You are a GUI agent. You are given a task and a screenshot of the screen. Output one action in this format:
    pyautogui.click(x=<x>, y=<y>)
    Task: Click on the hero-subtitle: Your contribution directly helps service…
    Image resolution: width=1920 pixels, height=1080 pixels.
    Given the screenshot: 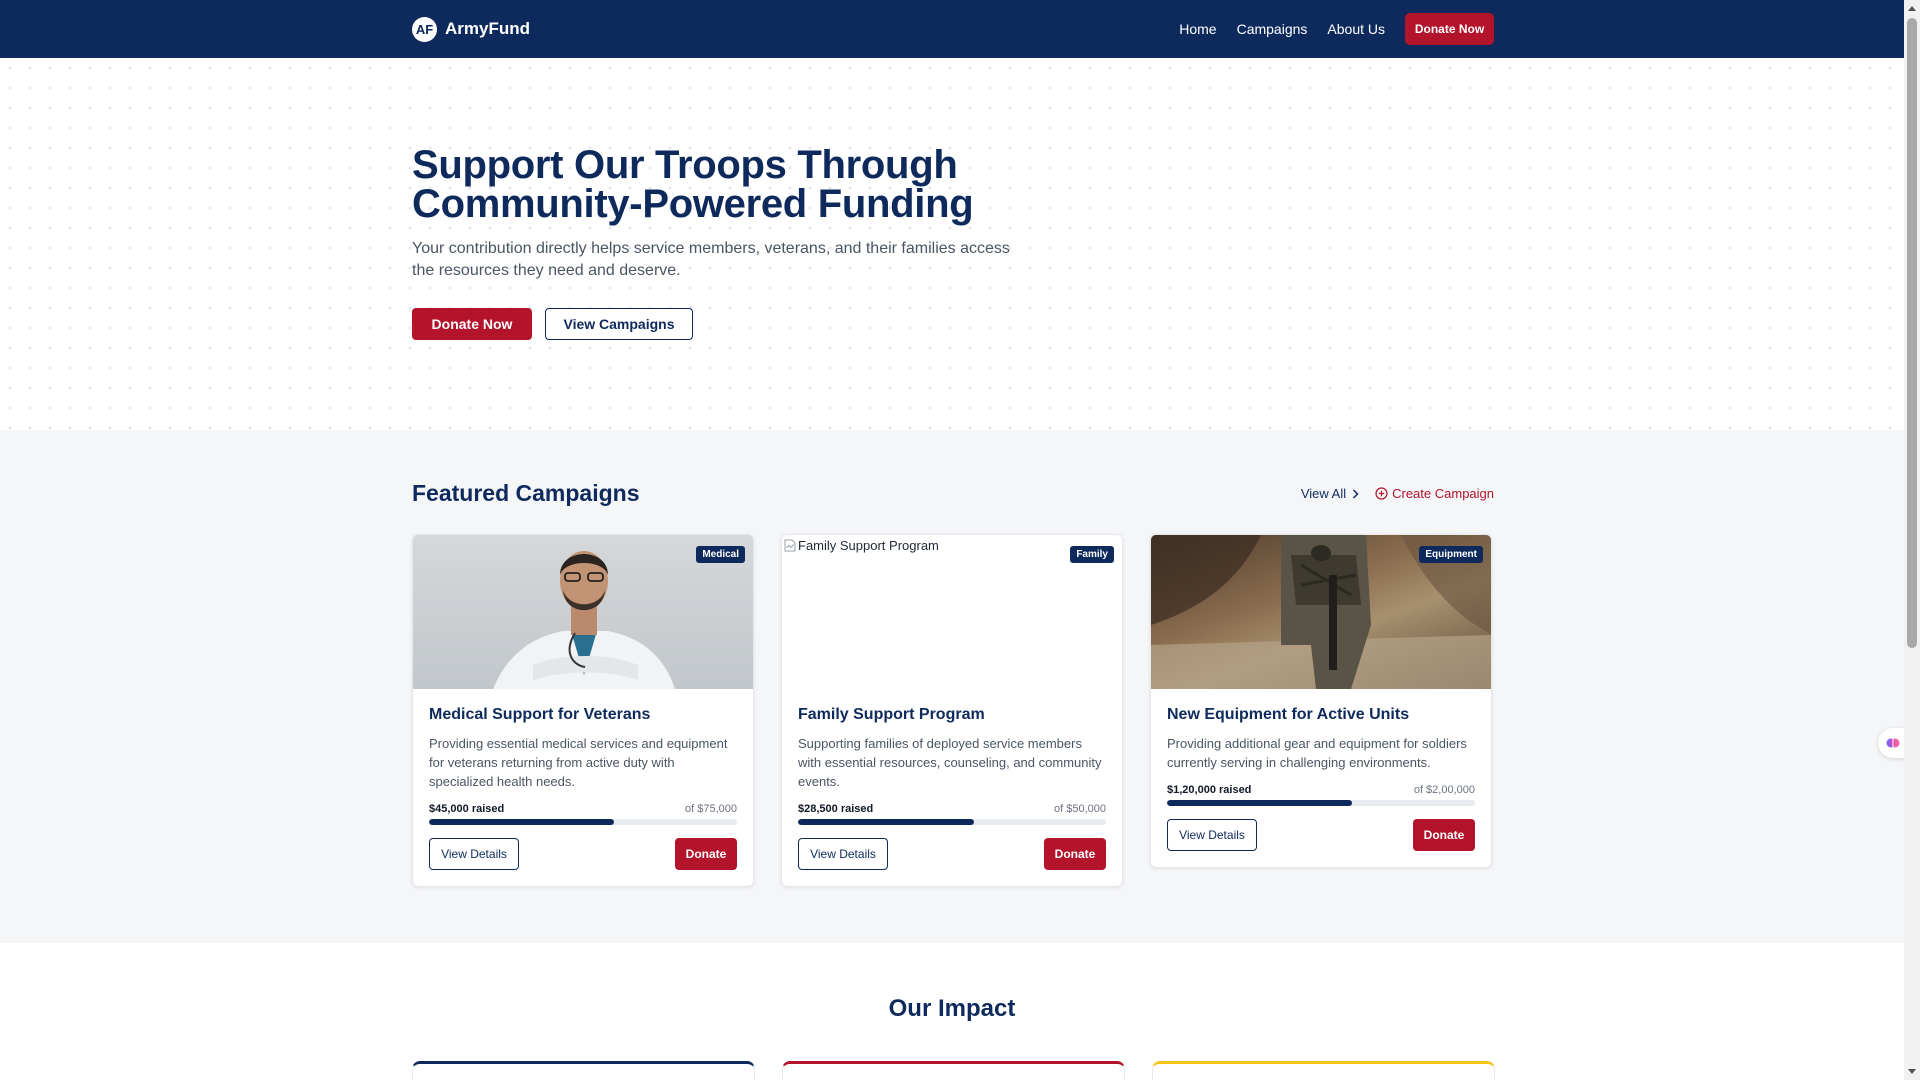 What is the action you would take?
    pyautogui.click(x=711, y=259)
    